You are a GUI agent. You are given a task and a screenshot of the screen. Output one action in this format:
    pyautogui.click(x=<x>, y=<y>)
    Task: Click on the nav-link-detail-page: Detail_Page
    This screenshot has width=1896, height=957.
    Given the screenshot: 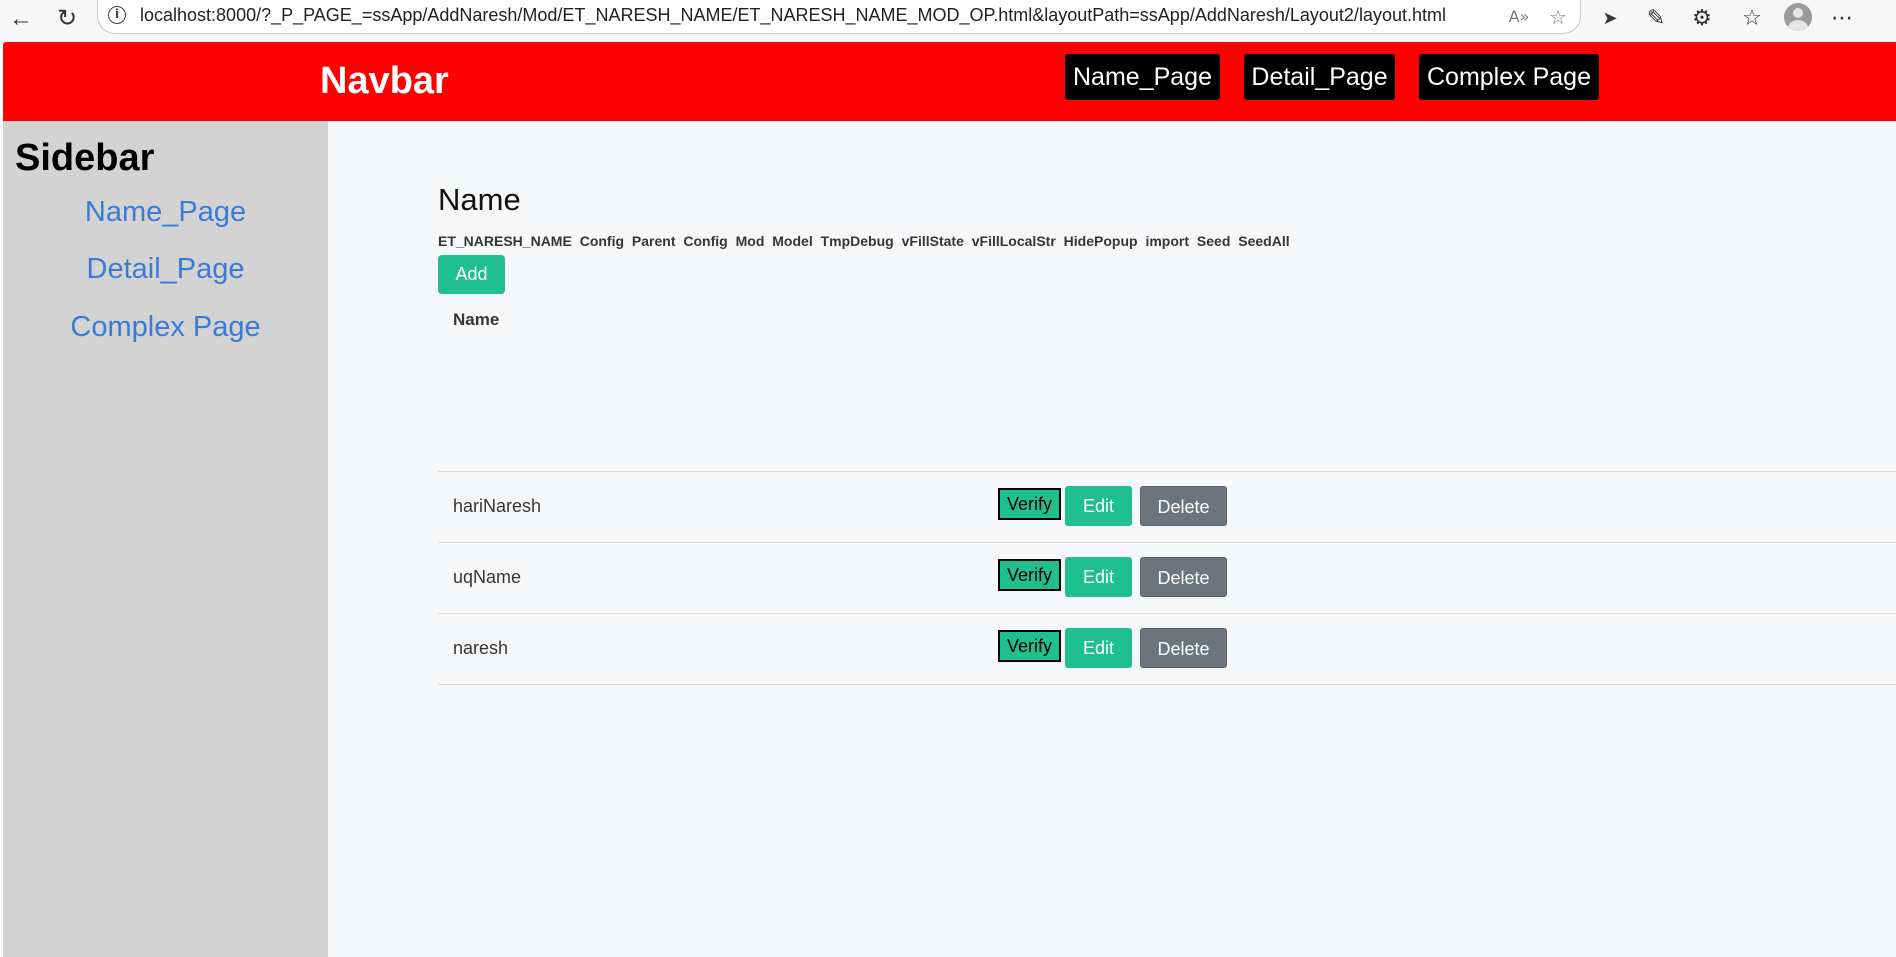 What is the action you would take?
    pyautogui.click(x=1319, y=77)
    